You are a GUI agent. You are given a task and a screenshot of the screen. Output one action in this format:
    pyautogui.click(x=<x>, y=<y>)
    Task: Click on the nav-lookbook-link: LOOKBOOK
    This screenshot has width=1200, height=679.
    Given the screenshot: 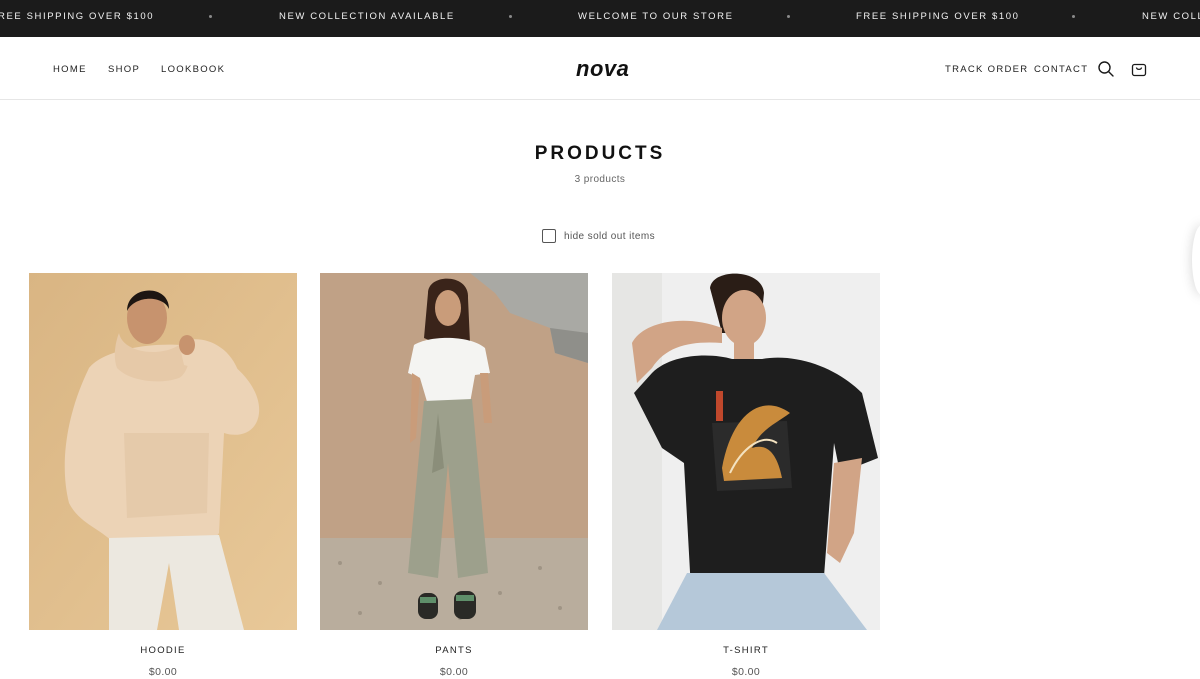 What is the action you would take?
    pyautogui.click(x=193, y=69)
    